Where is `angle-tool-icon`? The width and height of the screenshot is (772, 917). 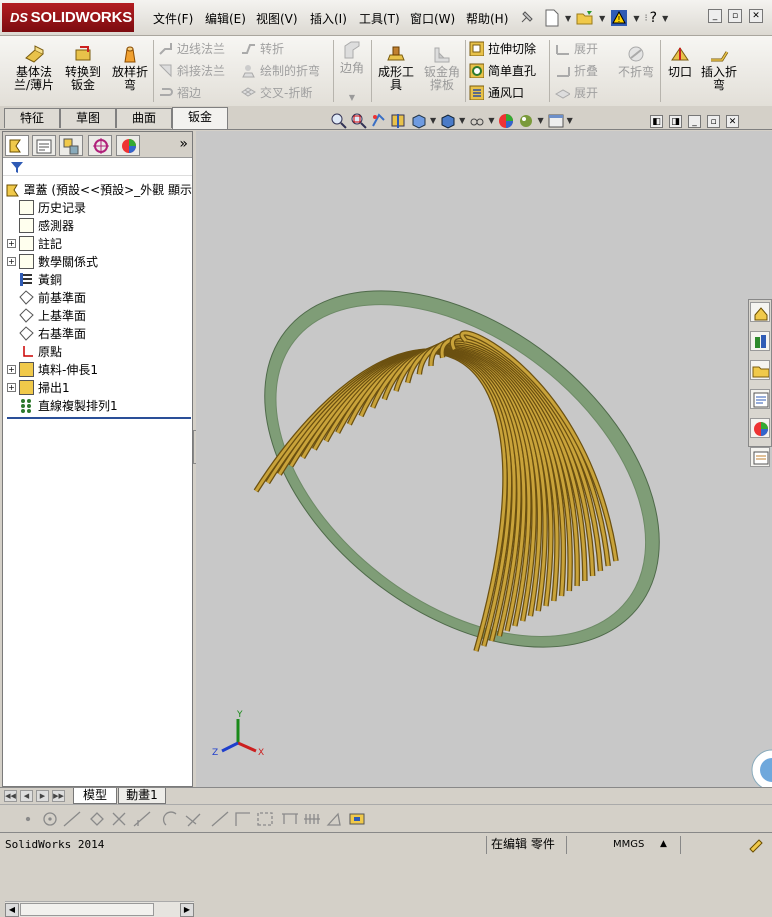
angle-tool-icon is located at coordinates (333, 819).